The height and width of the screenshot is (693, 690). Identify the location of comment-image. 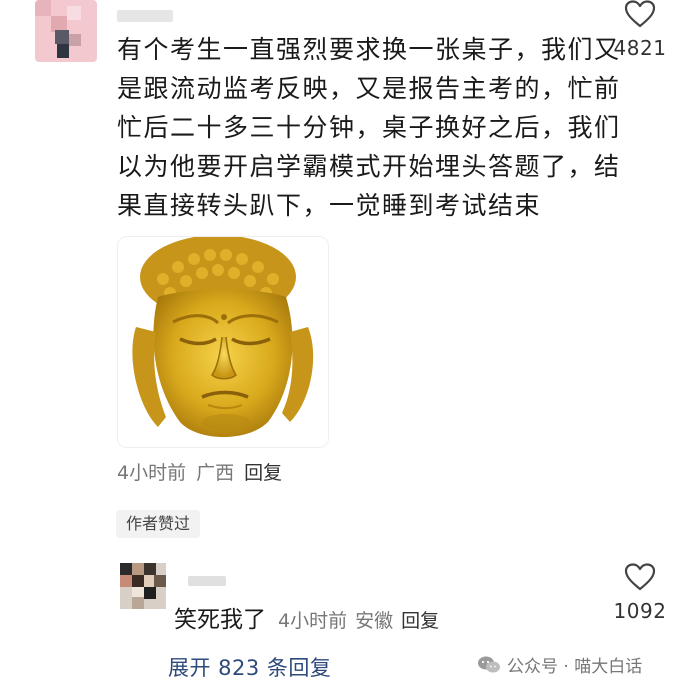
(223, 342).